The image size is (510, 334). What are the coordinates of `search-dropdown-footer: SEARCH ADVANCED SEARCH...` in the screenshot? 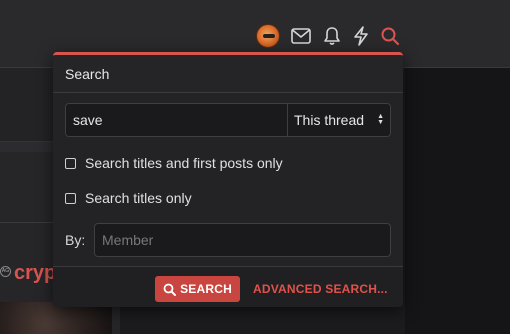 It's located at (228, 286).